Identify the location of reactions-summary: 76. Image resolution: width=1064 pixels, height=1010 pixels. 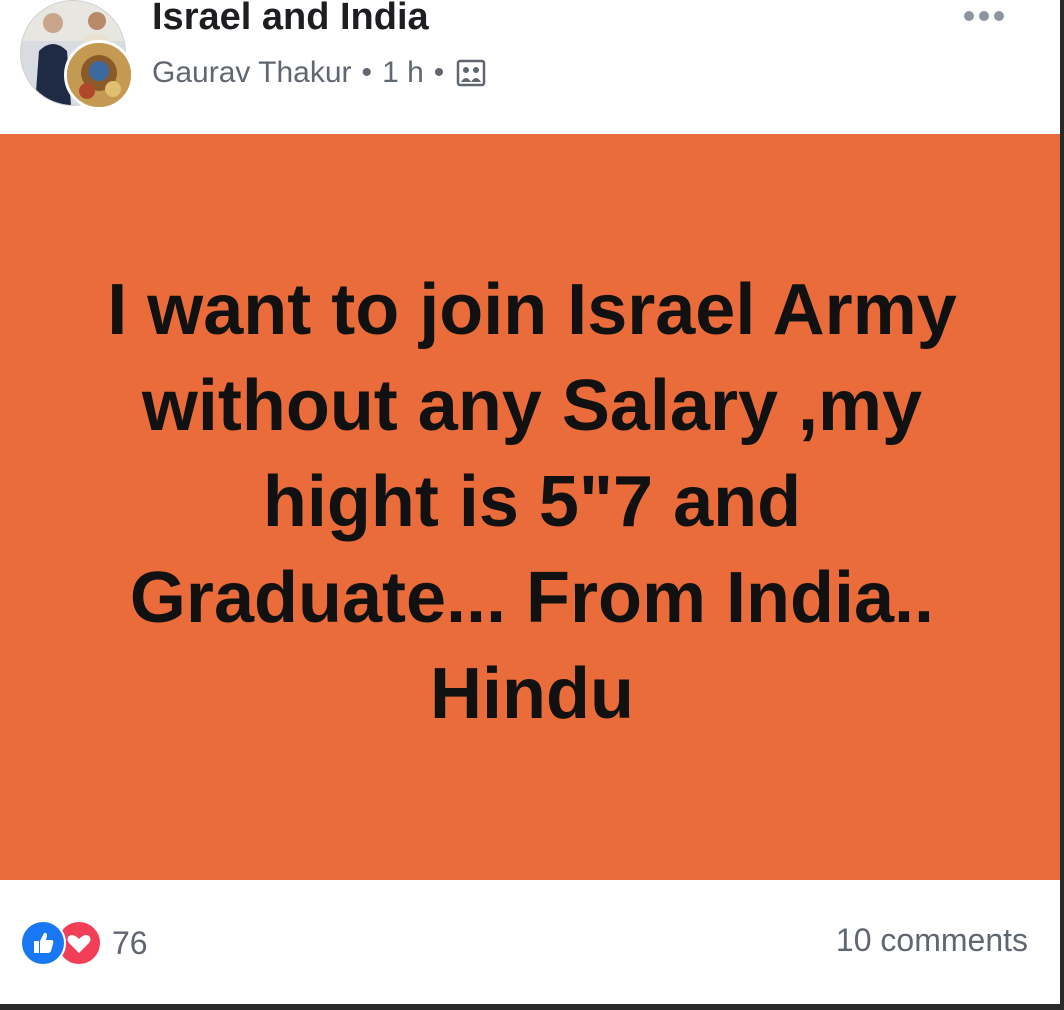
(84, 943).